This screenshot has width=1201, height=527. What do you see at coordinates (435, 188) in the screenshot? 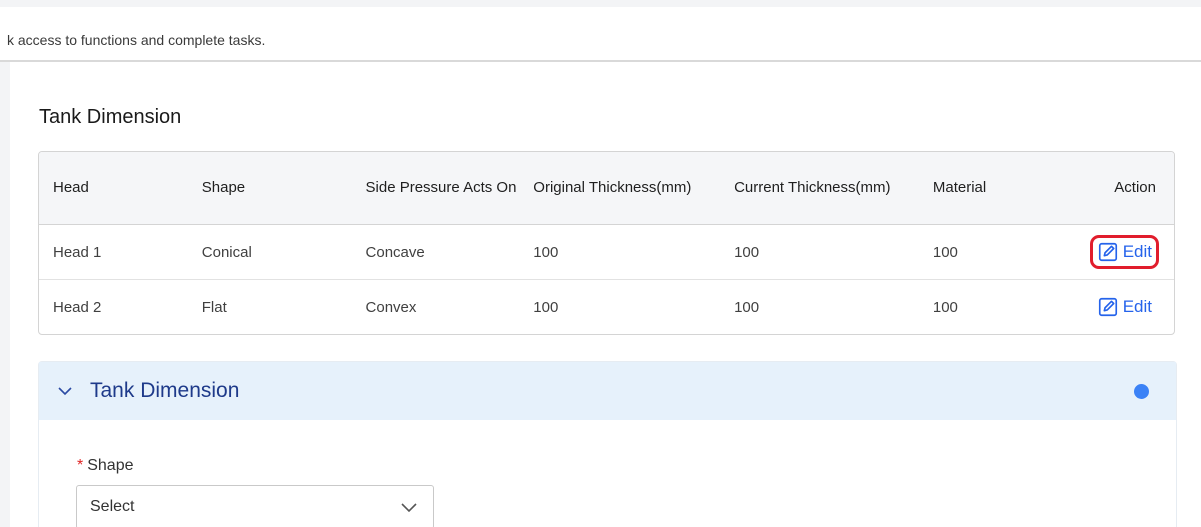
I see `col-header-side-pressure: Side Pressure Acts On` at bounding box center [435, 188].